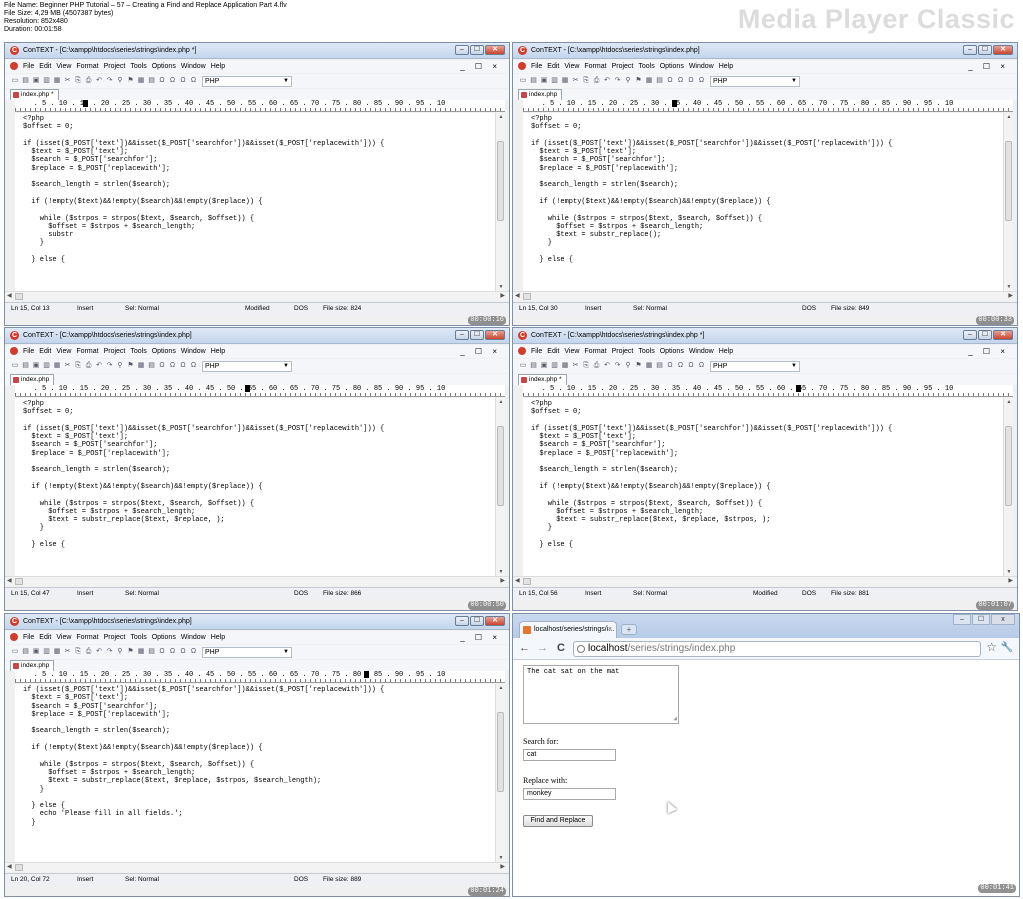  Describe the element at coordinates (569, 794) in the screenshot. I see `replace-input: monkey` at that location.